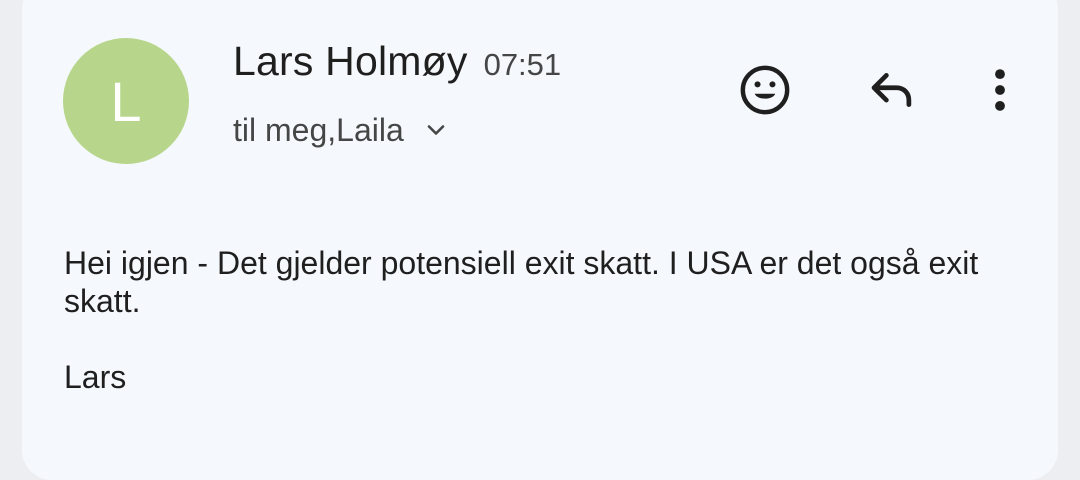 The image size is (1080, 480). I want to click on reply-button, so click(892, 92).